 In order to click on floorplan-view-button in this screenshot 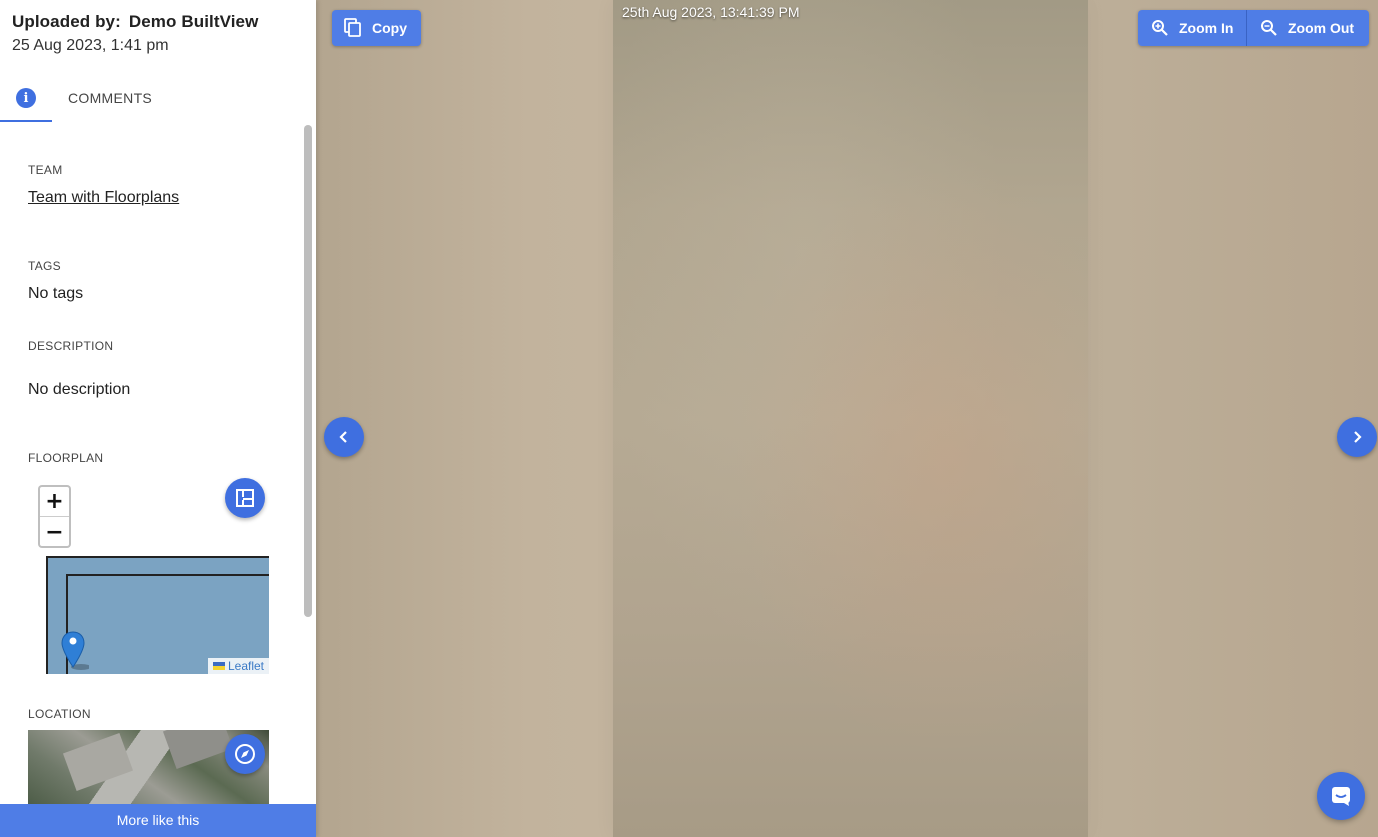, I will do `click(245, 498)`.